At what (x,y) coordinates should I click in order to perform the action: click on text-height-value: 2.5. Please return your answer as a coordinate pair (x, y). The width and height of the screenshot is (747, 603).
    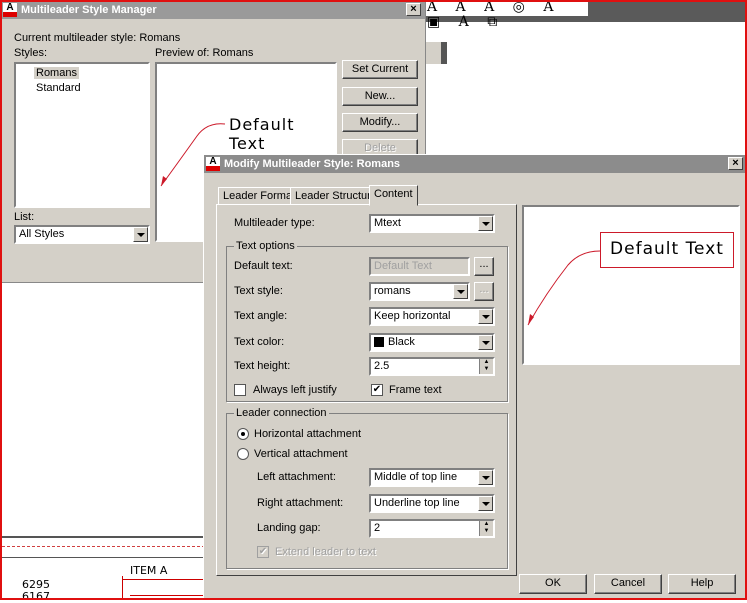
    Looking at the image, I should click on (382, 366).